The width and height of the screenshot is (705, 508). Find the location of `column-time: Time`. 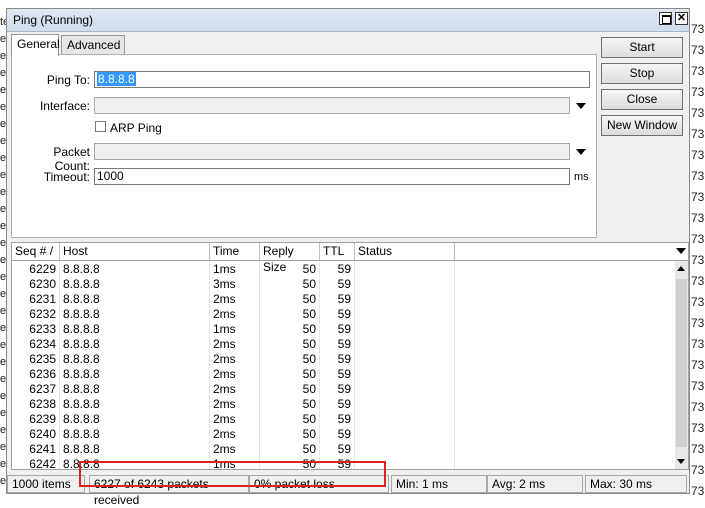

column-time: Time is located at coordinates (235, 251).